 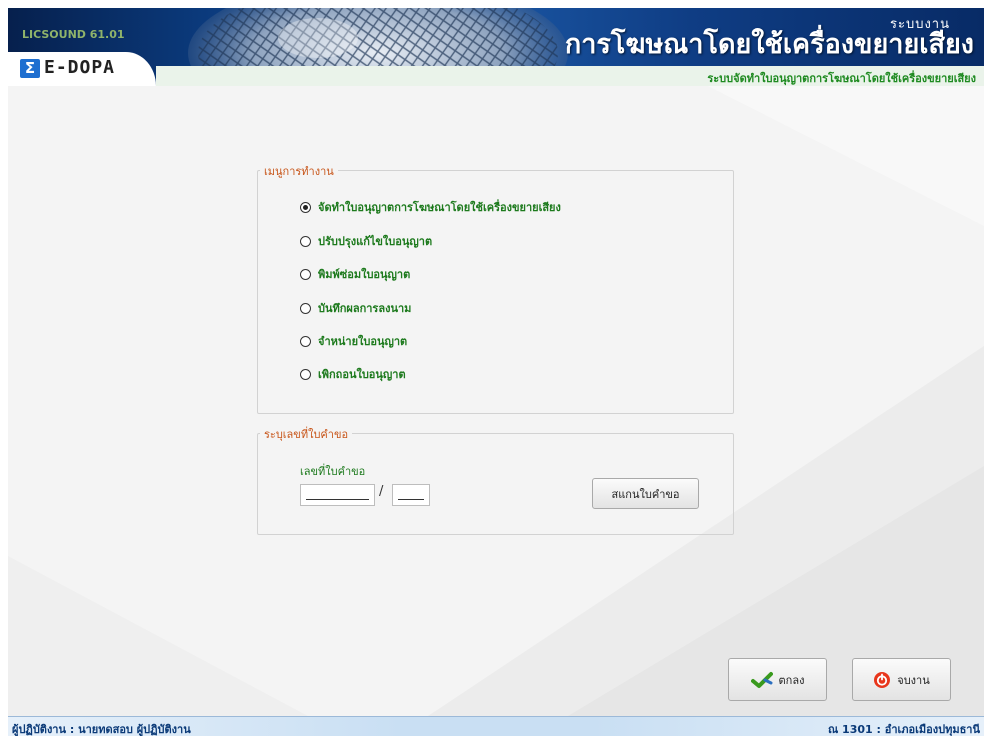 I want to click on status-office: ณ 1301 : อำเภอเมืองปทุมธานี, so click(x=904, y=729).